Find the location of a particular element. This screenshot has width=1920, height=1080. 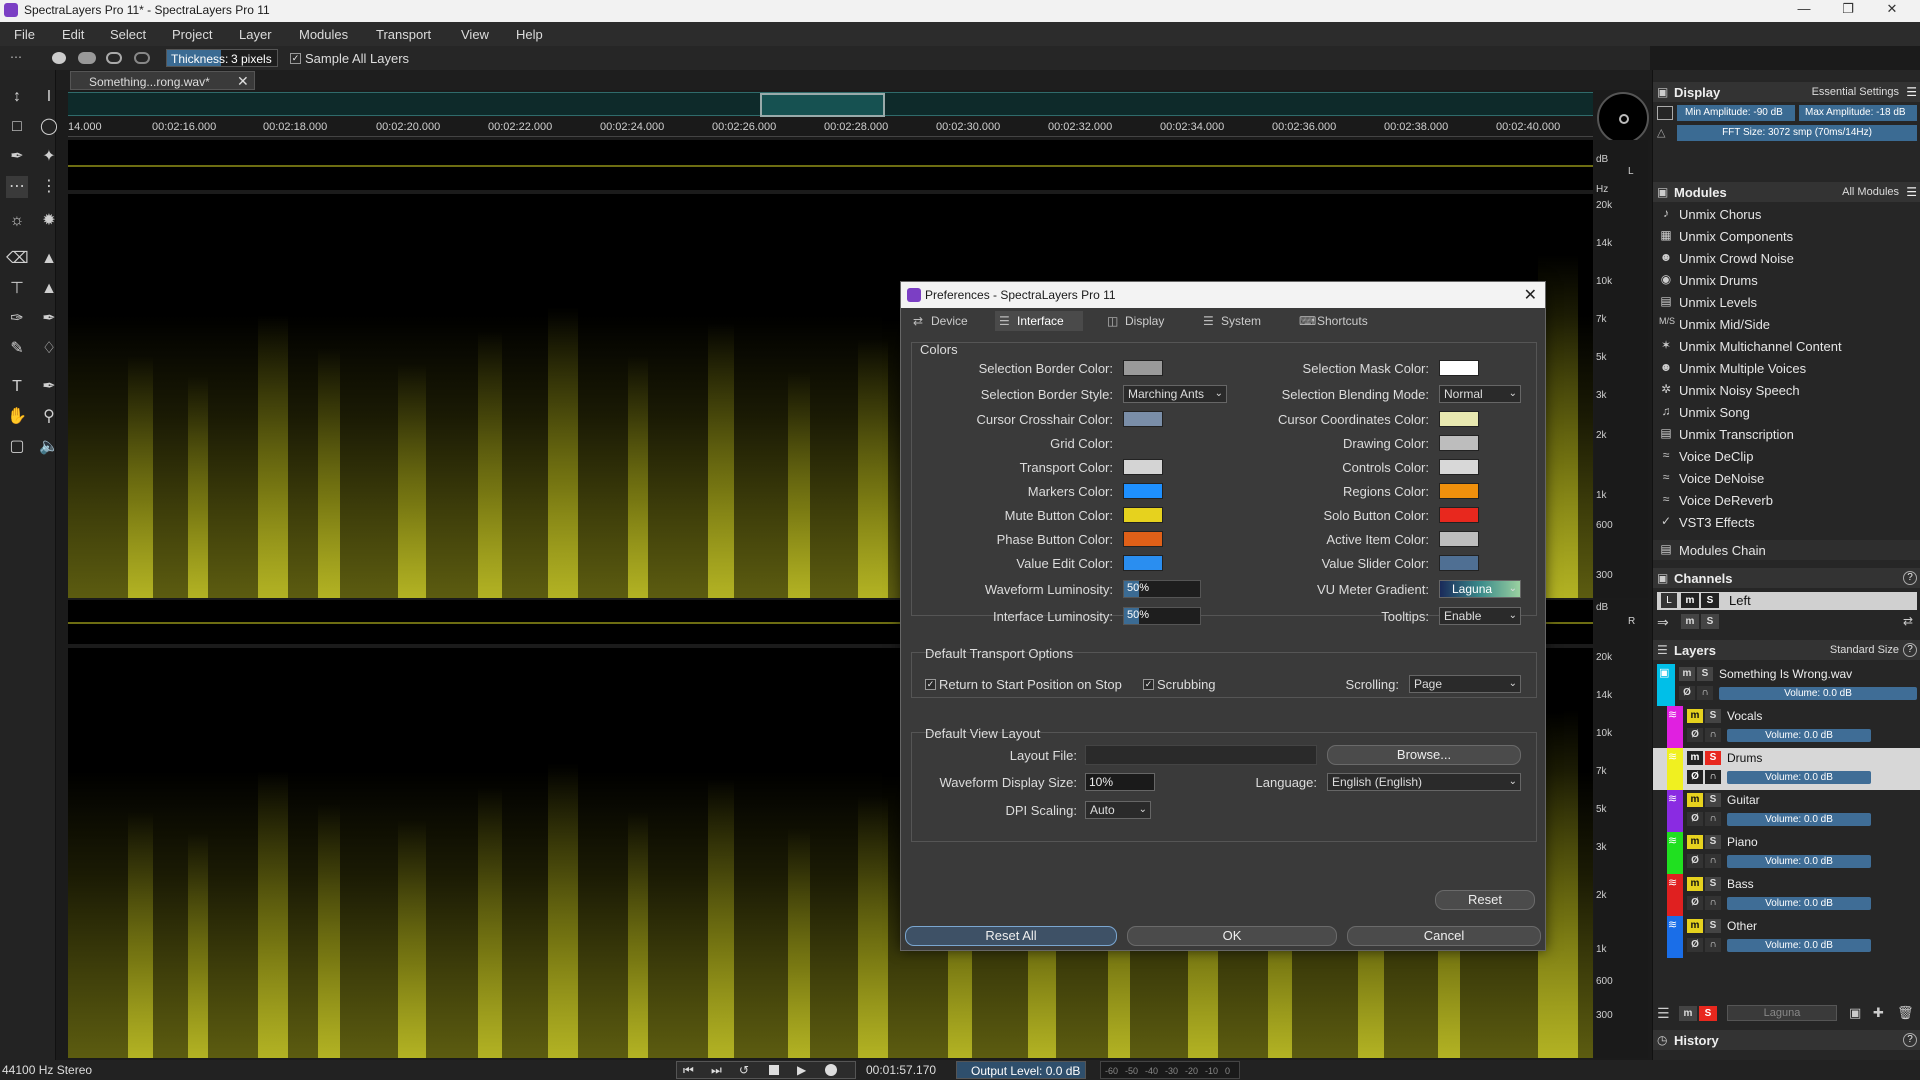

history-panel-header: ◷ History ? is located at coordinates (1786, 1040).